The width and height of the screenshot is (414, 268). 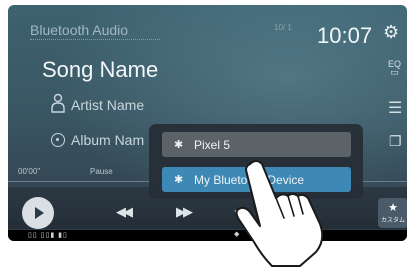 What do you see at coordinates (79, 30) in the screenshot?
I see `audio-source-selector: Bluetooth Audio` at bounding box center [79, 30].